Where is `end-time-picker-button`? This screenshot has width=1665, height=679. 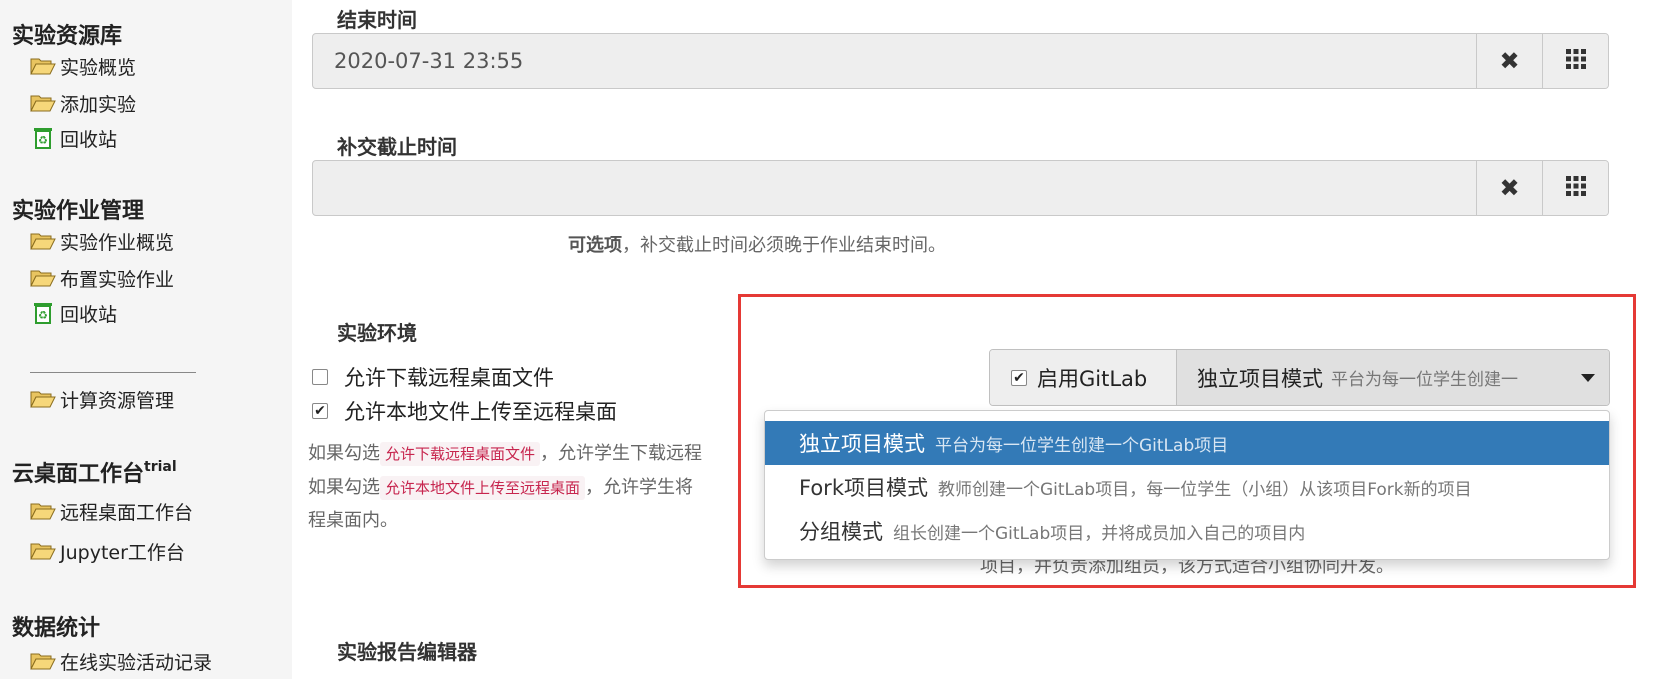
end-time-picker-button is located at coordinates (1575, 61).